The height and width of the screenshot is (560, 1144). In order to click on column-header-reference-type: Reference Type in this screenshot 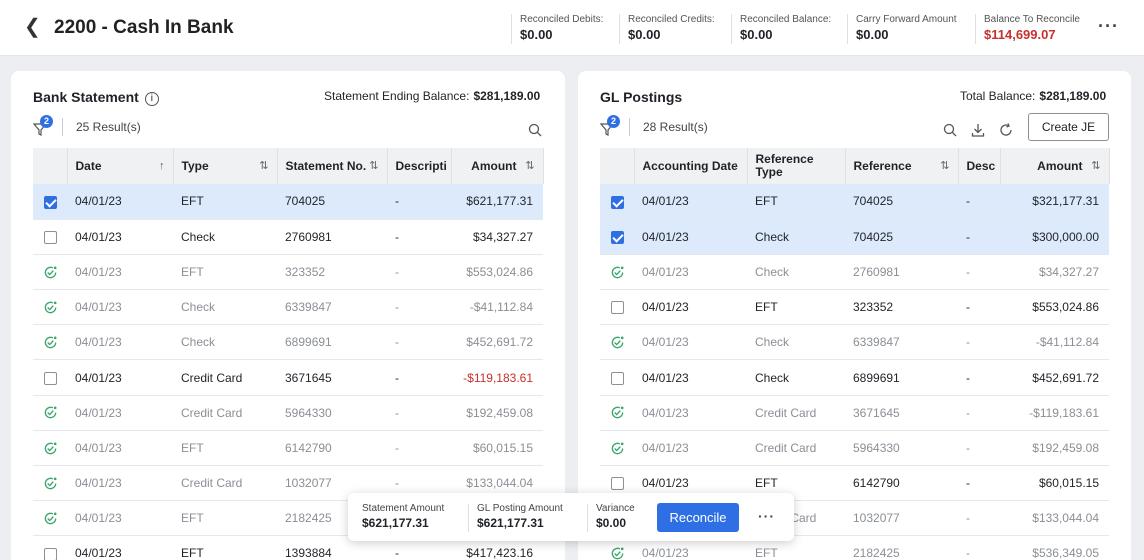, I will do `click(796, 166)`.